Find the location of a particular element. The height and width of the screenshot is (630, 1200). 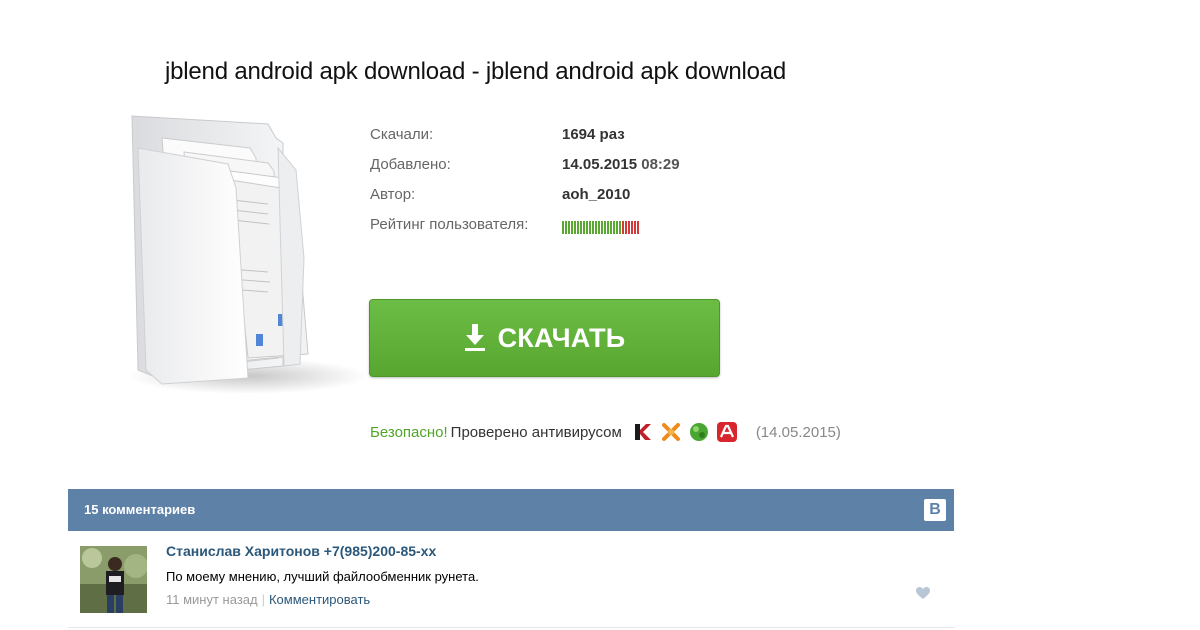

avast-icon is located at coordinates (670, 432).